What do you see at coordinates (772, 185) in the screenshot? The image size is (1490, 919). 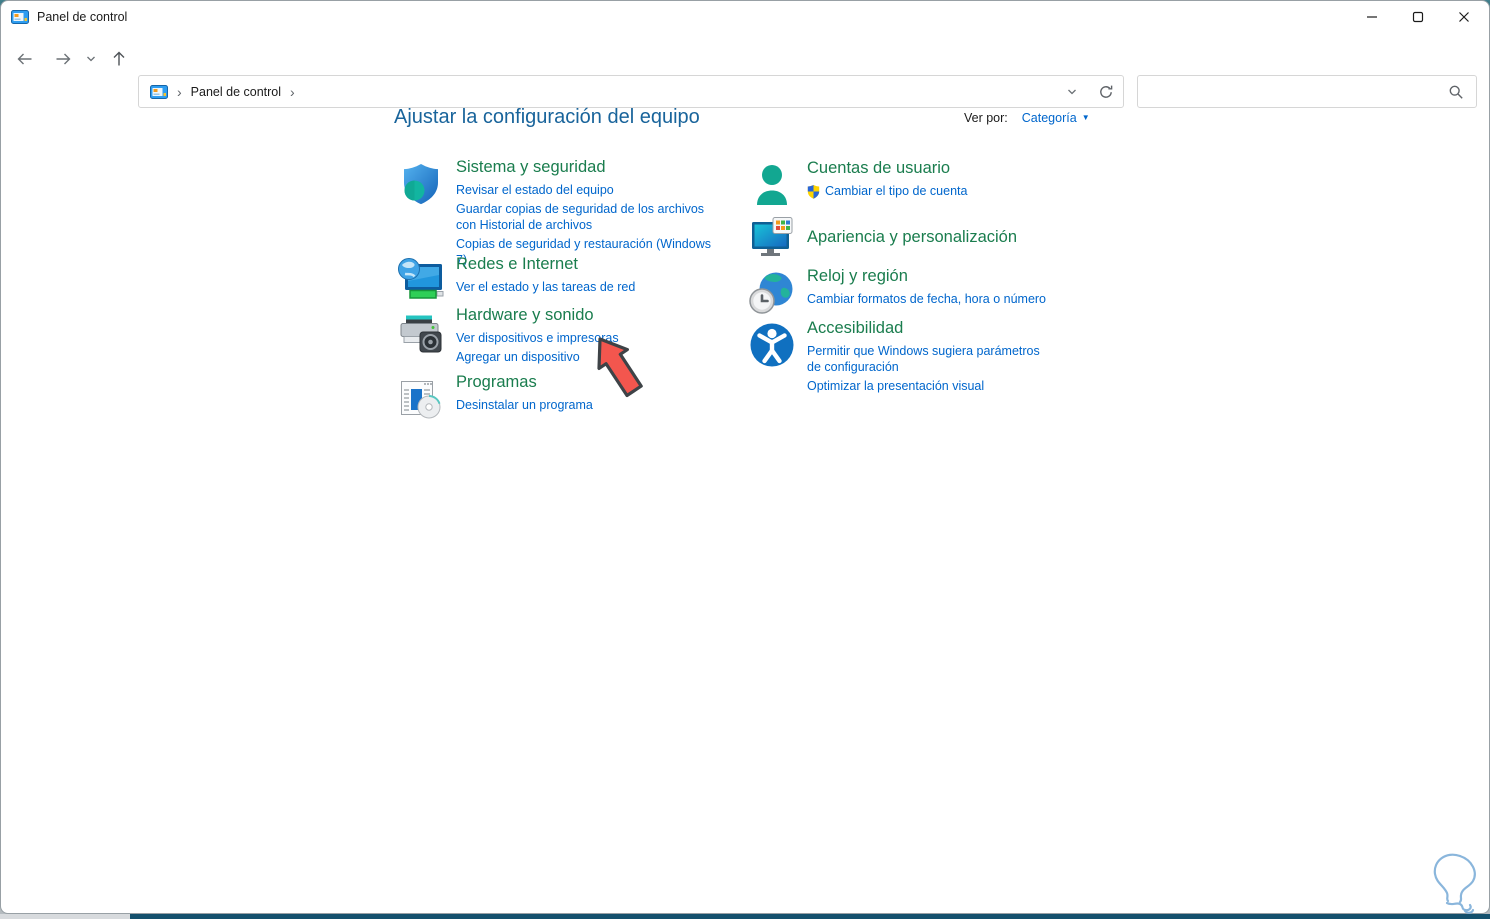 I see `user-icon` at bounding box center [772, 185].